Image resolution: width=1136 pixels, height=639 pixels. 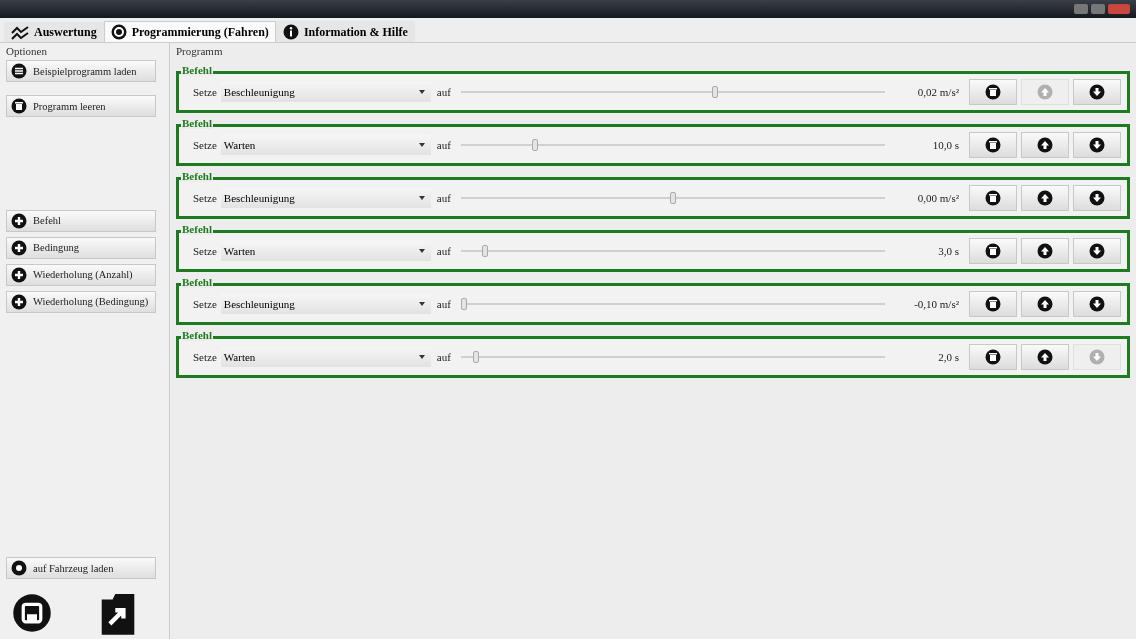 What do you see at coordinates (81, 301) in the screenshot?
I see `add-button: Wiederholung (Bedingung)` at bounding box center [81, 301].